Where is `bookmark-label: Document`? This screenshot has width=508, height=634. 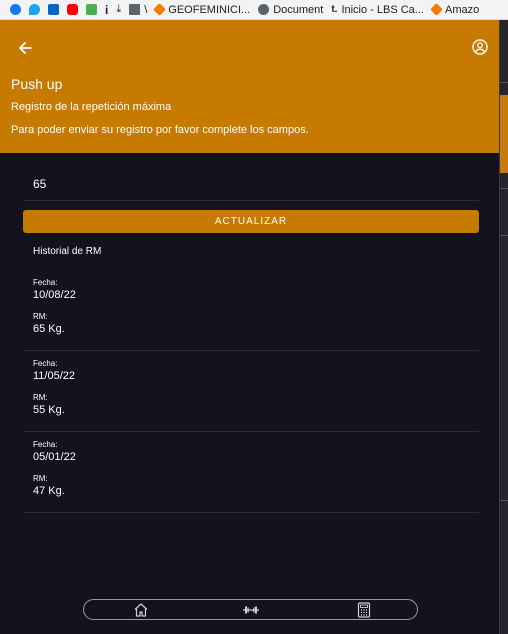 bookmark-label: Document is located at coordinates (298, 9).